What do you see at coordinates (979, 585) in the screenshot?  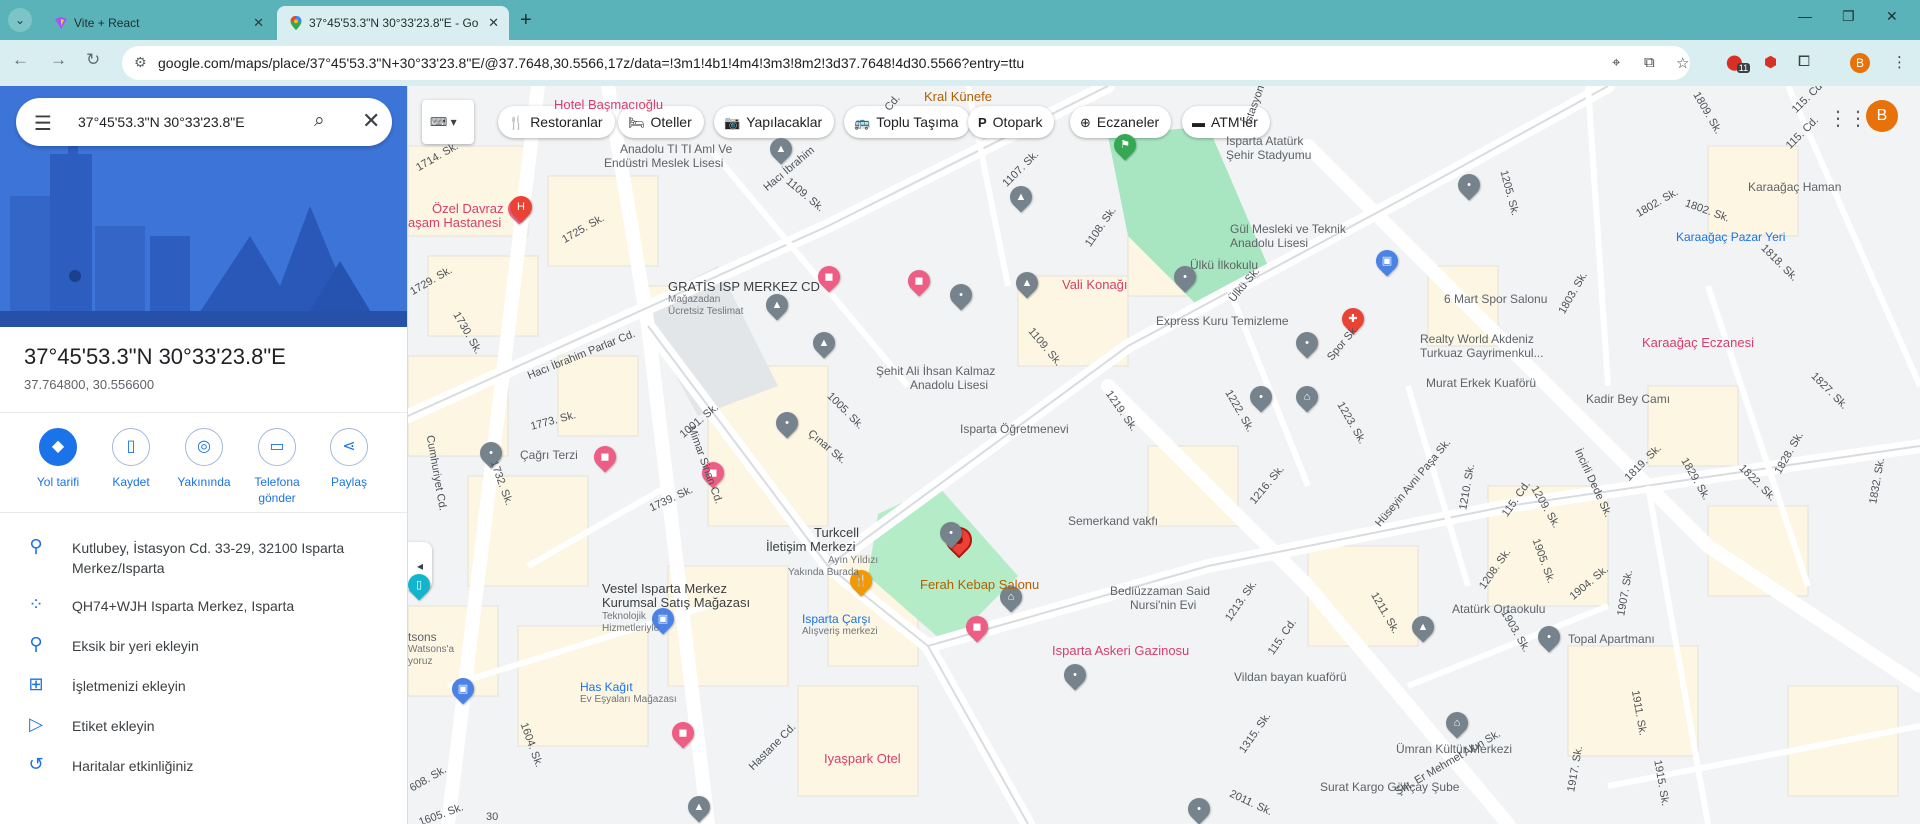 I see `poi-label: Ferah Kebap Salonu` at bounding box center [979, 585].